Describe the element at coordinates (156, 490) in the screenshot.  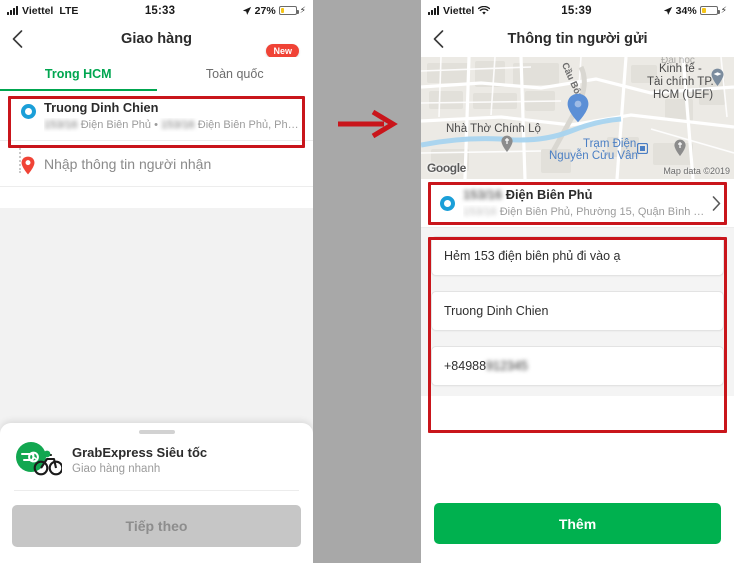
I see `sheet-divider` at that location.